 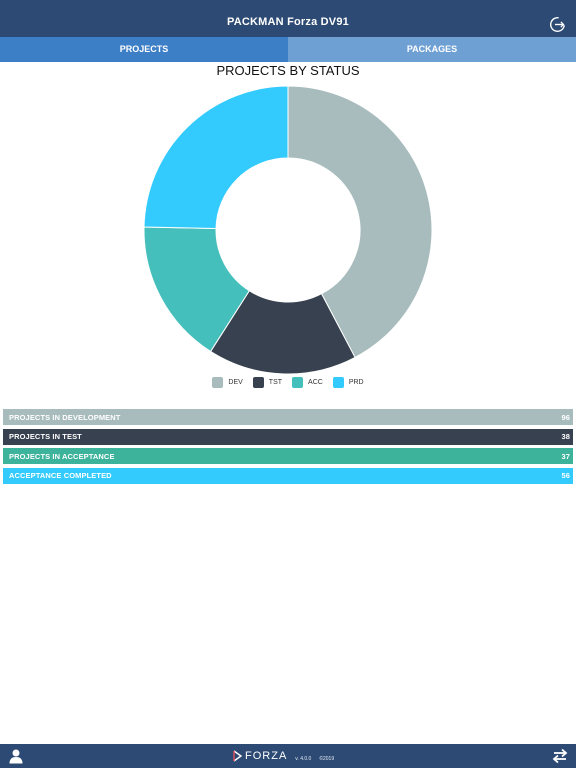 I want to click on app-header: PACKMAN Forza DV91, so click(x=288, y=18).